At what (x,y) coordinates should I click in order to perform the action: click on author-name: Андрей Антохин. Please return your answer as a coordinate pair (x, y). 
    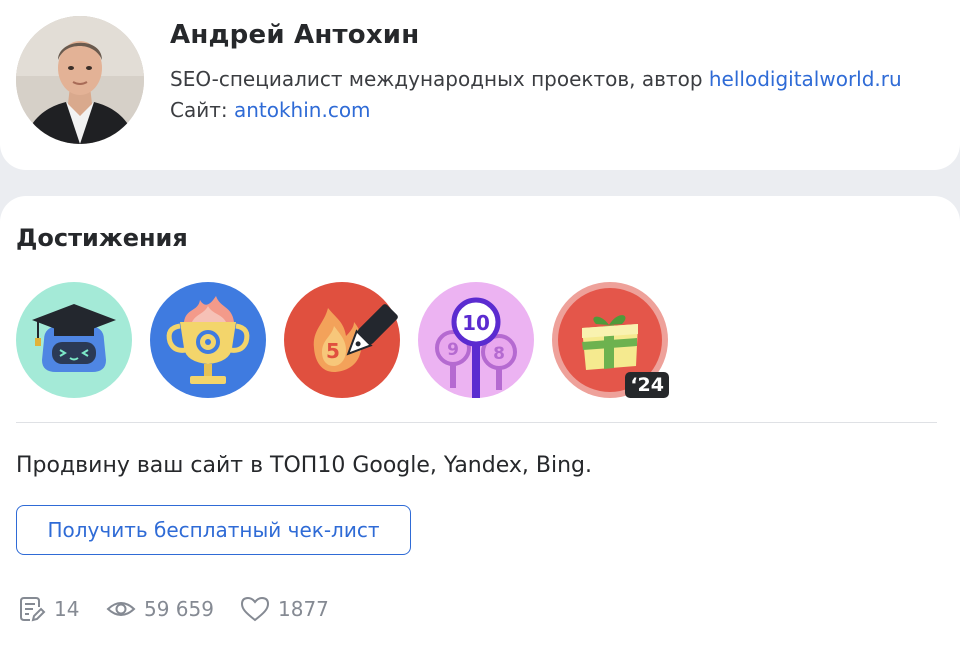
    Looking at the image, I should click on (294, 35).